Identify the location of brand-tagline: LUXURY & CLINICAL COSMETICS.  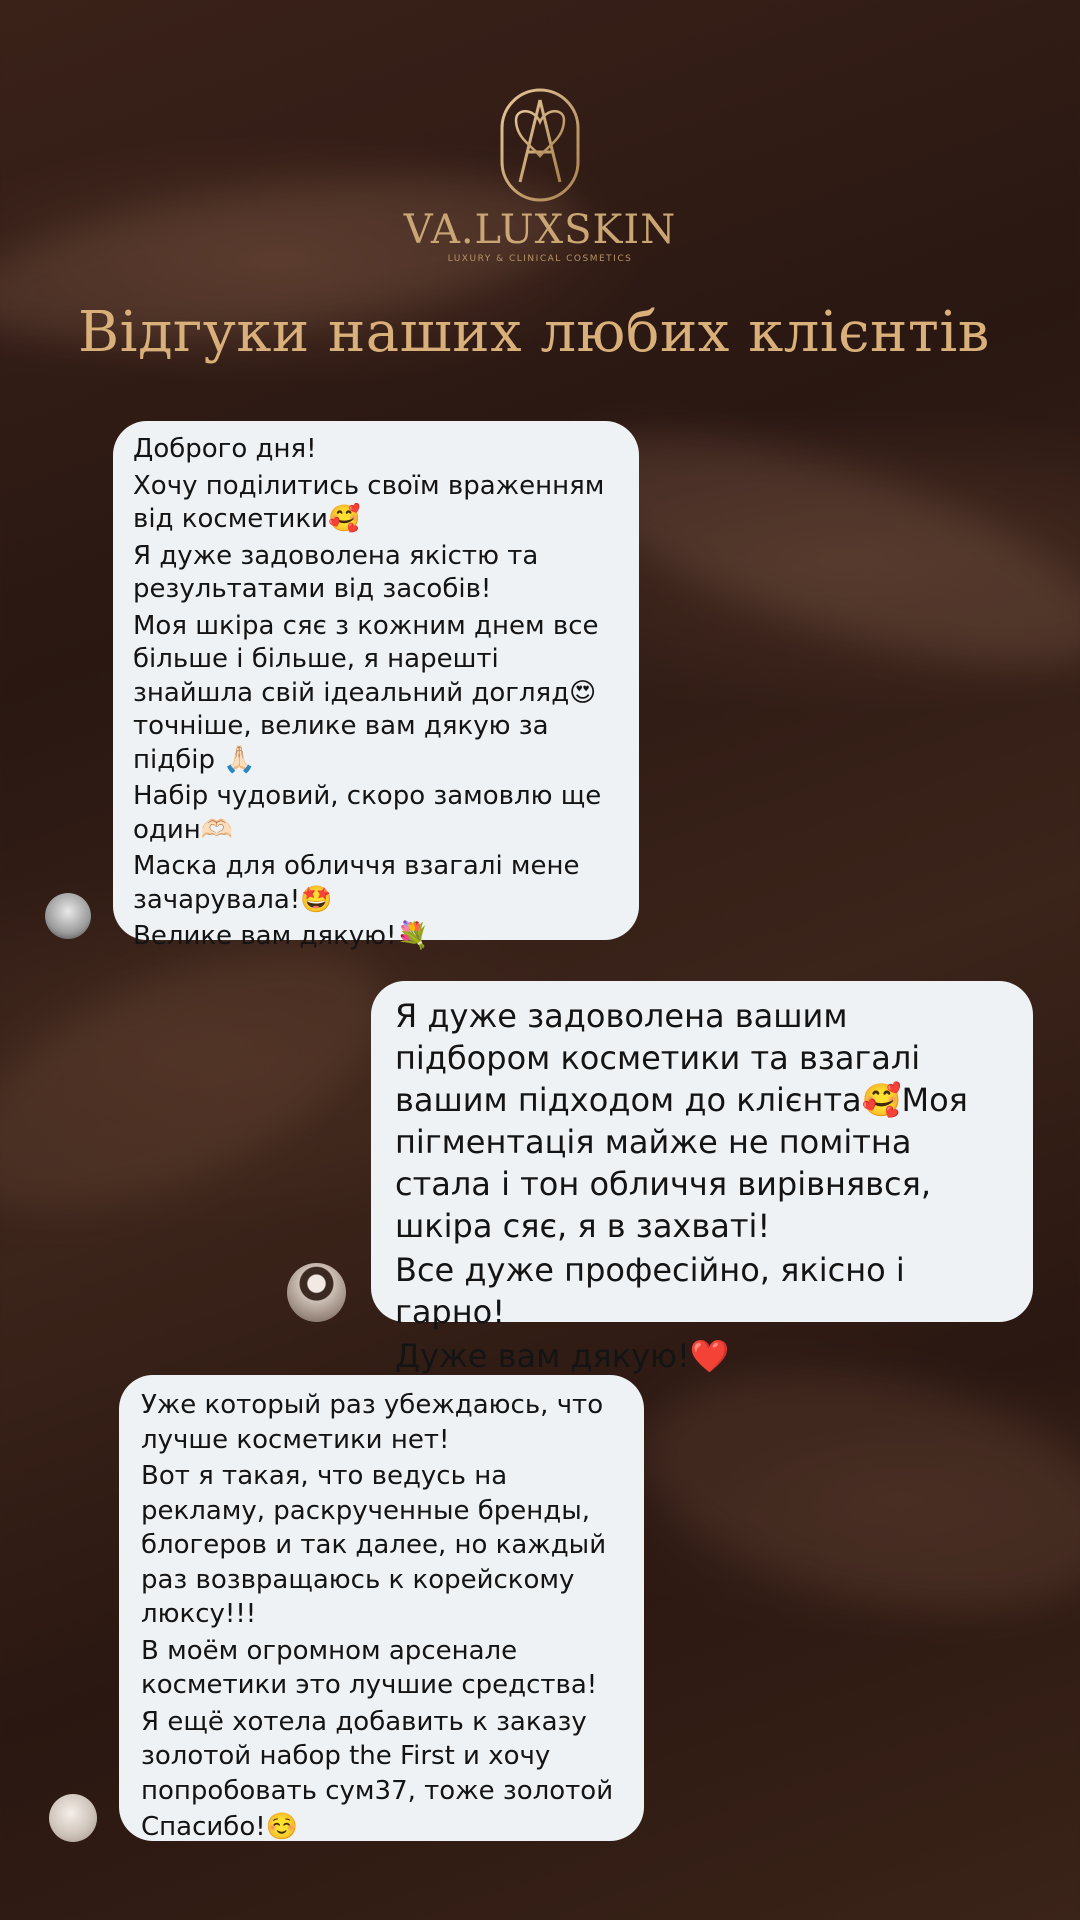
(540, 259).